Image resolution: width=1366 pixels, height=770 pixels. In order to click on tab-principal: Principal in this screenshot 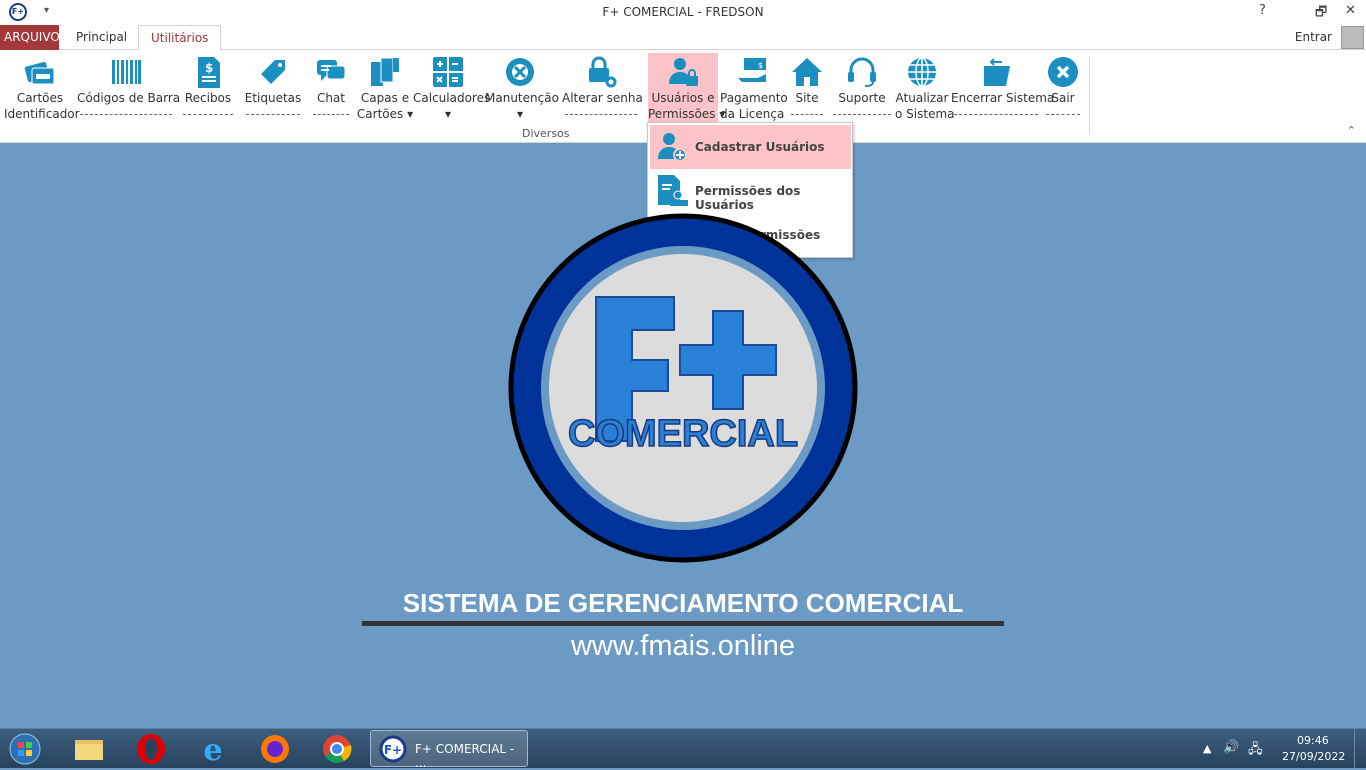, I will do `click(101, 37)`.